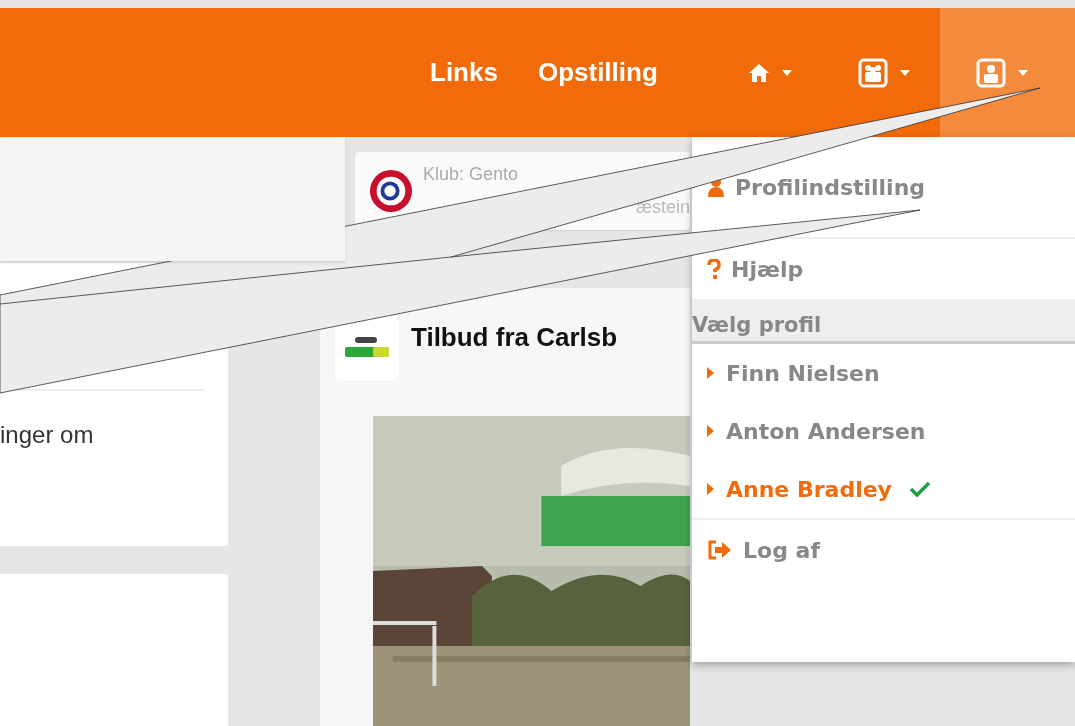 Image resolution: width=1075 pixels, height=726 pixels. Describe the element at coordinates (714, 269) in the screenshot. I see `question-mark-icon` at that location.